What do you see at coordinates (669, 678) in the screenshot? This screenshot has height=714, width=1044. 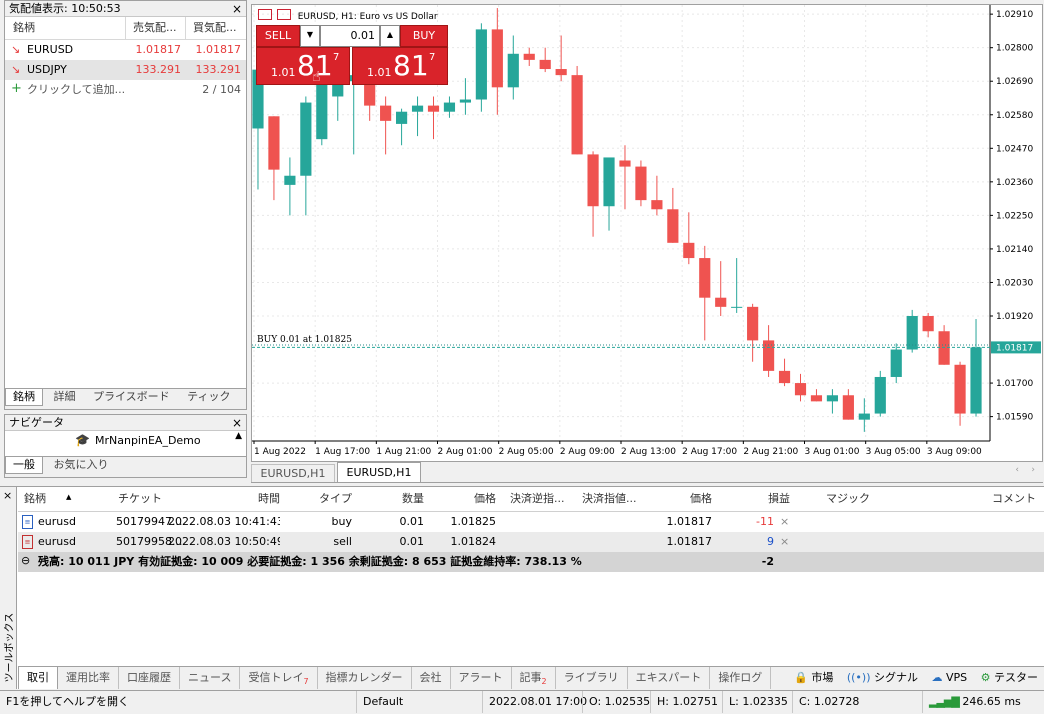 I see `tab-experts: エキスパート` at bounding box center [669, 678].